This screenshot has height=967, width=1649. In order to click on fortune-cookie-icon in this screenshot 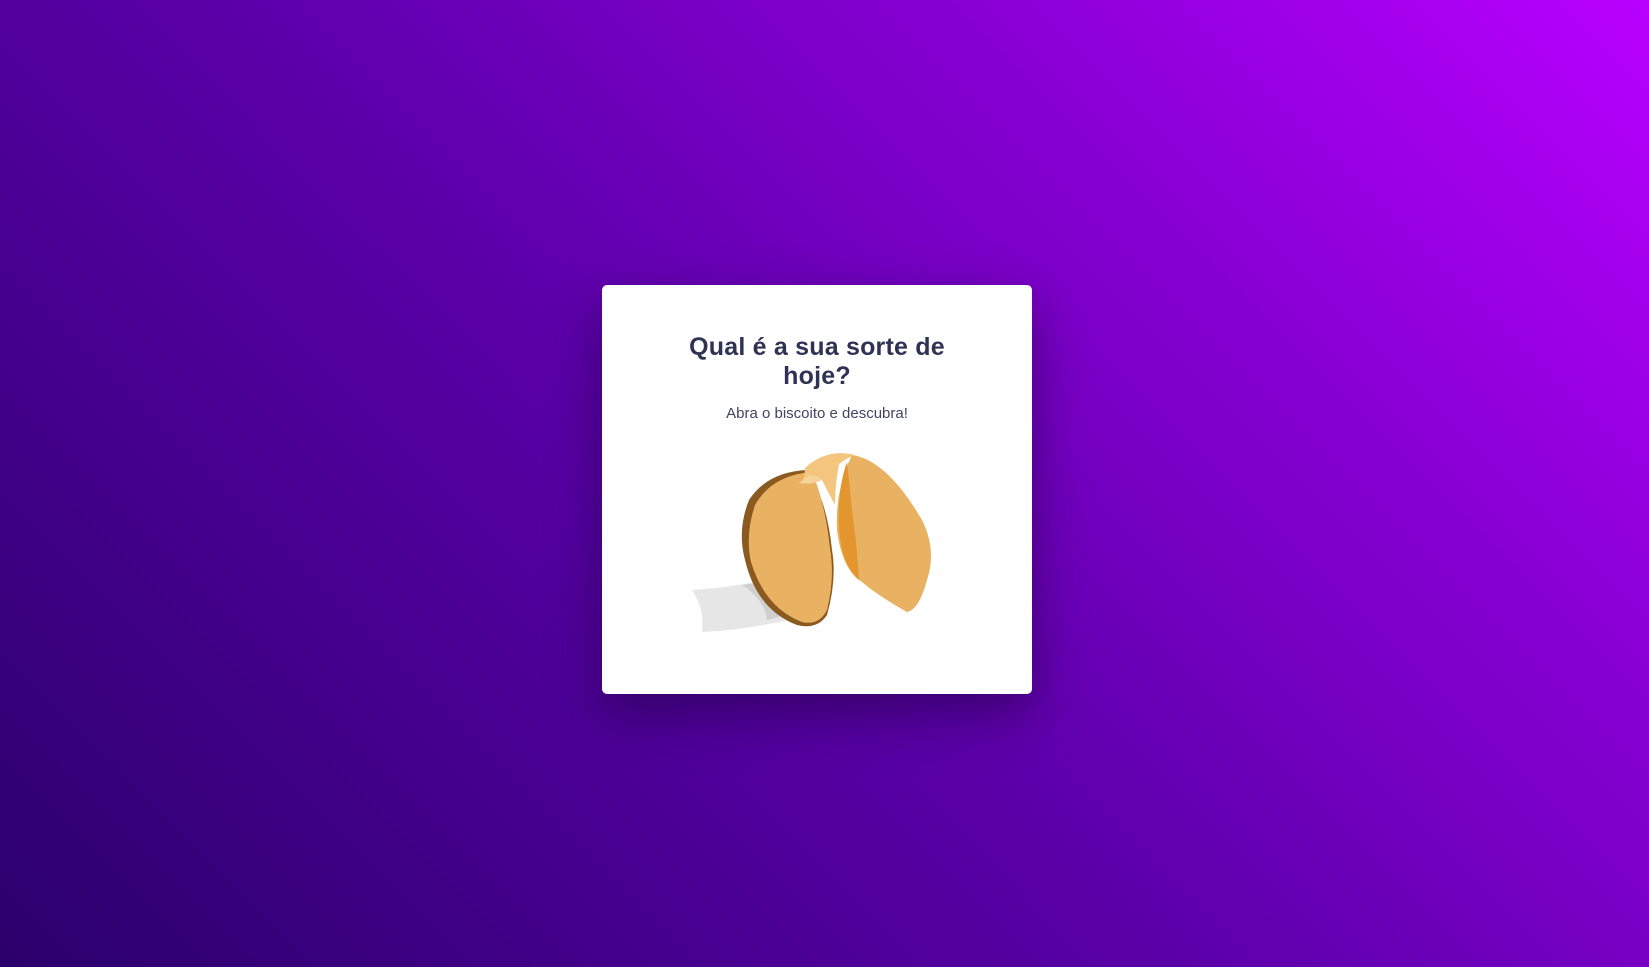, I will do `click(811, 542)`.